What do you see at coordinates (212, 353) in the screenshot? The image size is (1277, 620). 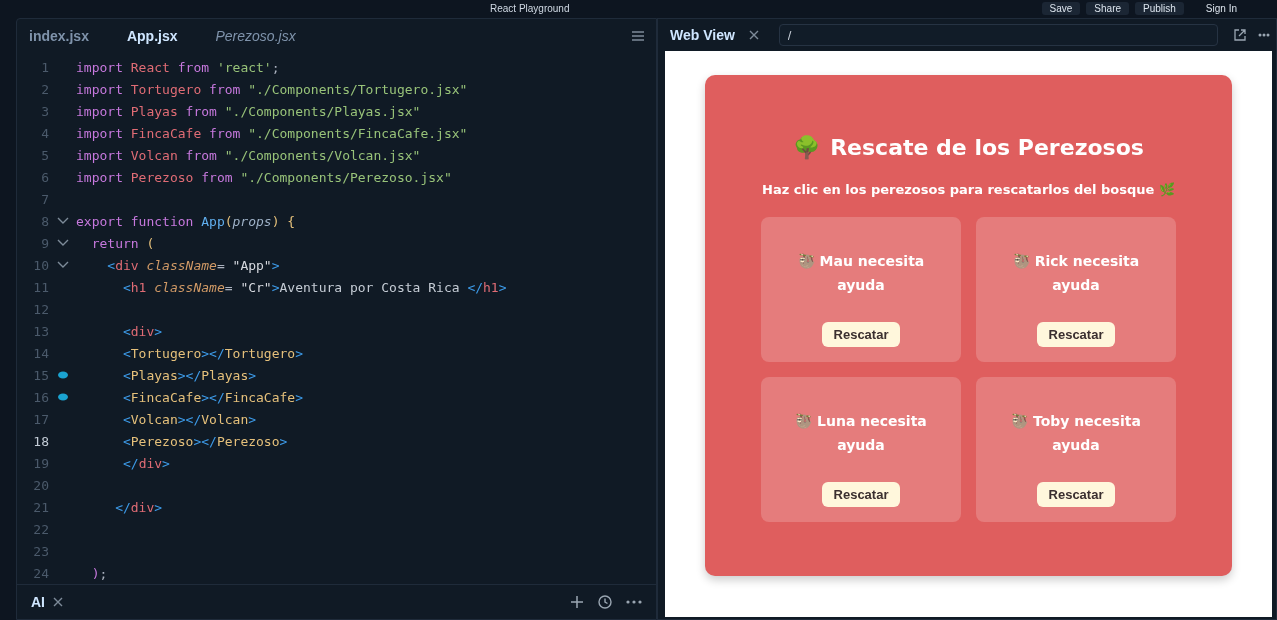 I see `code-line: <Tortugero></Tortugero>` at bounding box center [212, 353].